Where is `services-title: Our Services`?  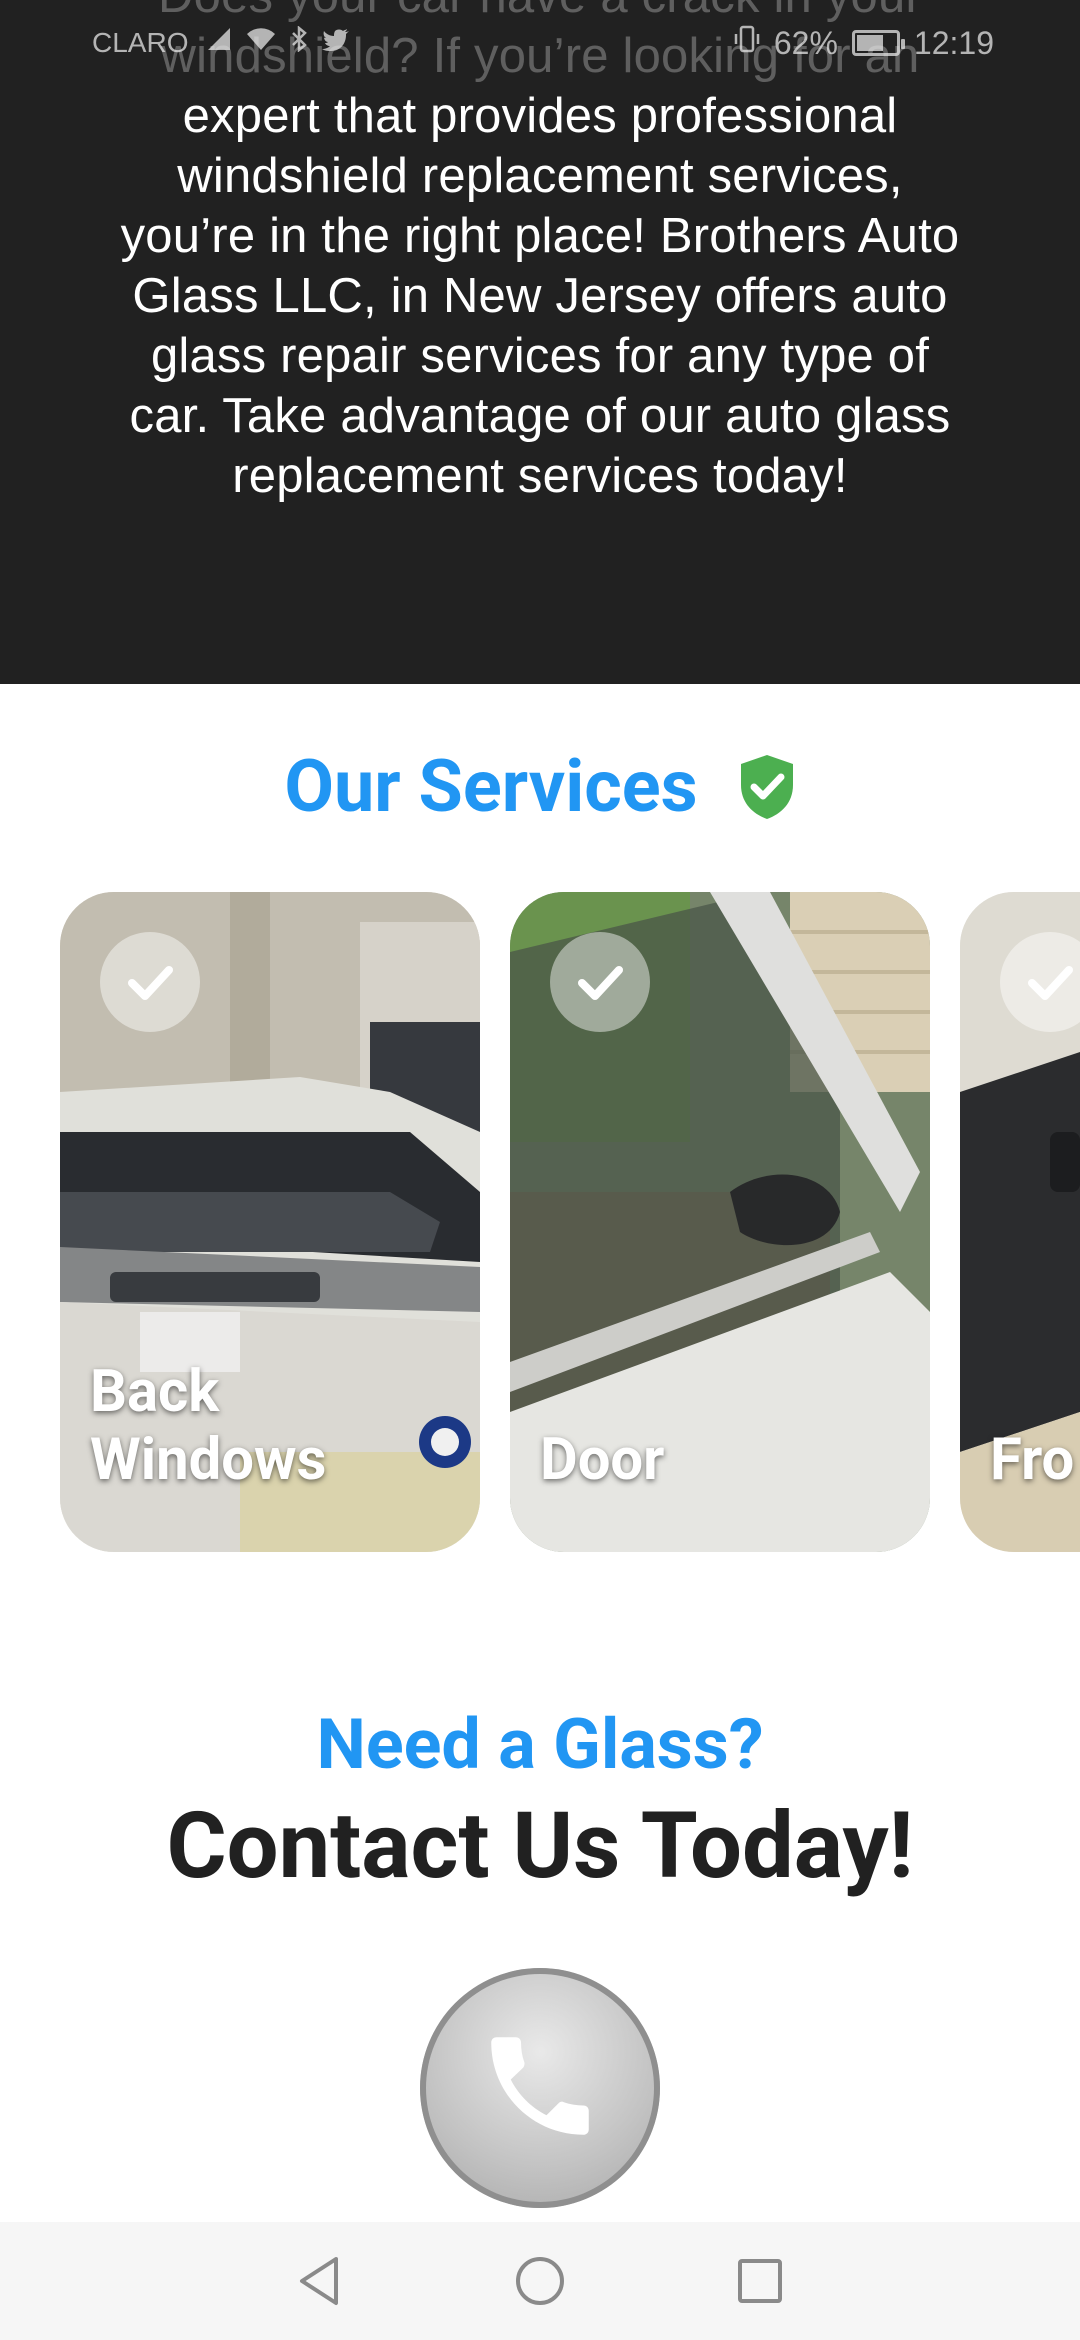 services-title: Our Services is located at coordinates (491, 786).